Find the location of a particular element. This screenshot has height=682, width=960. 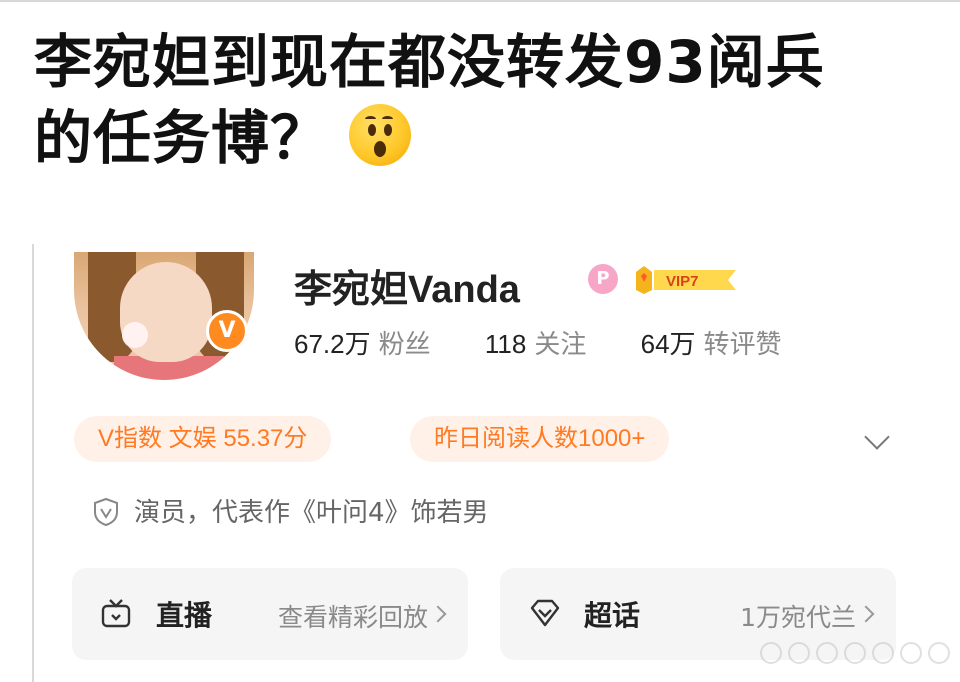

profile-name: 李宛妲Vanda is located at coordinates (407, 290).